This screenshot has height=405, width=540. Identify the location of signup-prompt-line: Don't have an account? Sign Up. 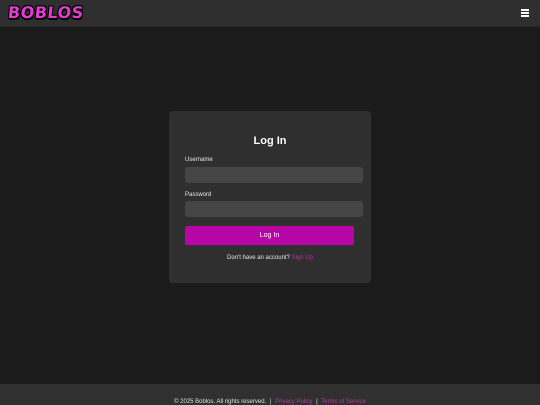
(270, 258).